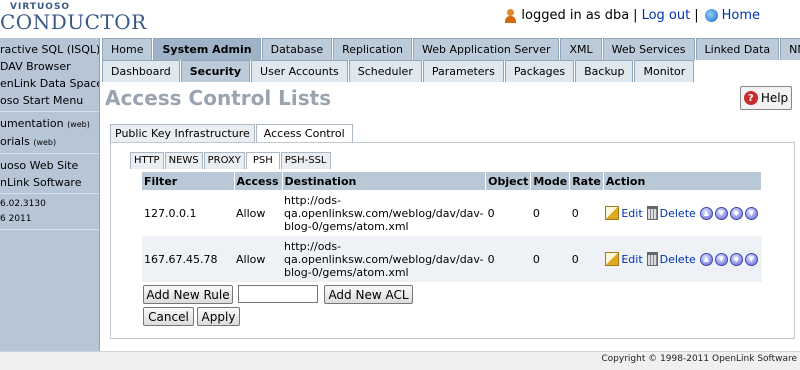 The image size is (800, 370). I want to click on cancel-button: Cancel, so click(168, 316).